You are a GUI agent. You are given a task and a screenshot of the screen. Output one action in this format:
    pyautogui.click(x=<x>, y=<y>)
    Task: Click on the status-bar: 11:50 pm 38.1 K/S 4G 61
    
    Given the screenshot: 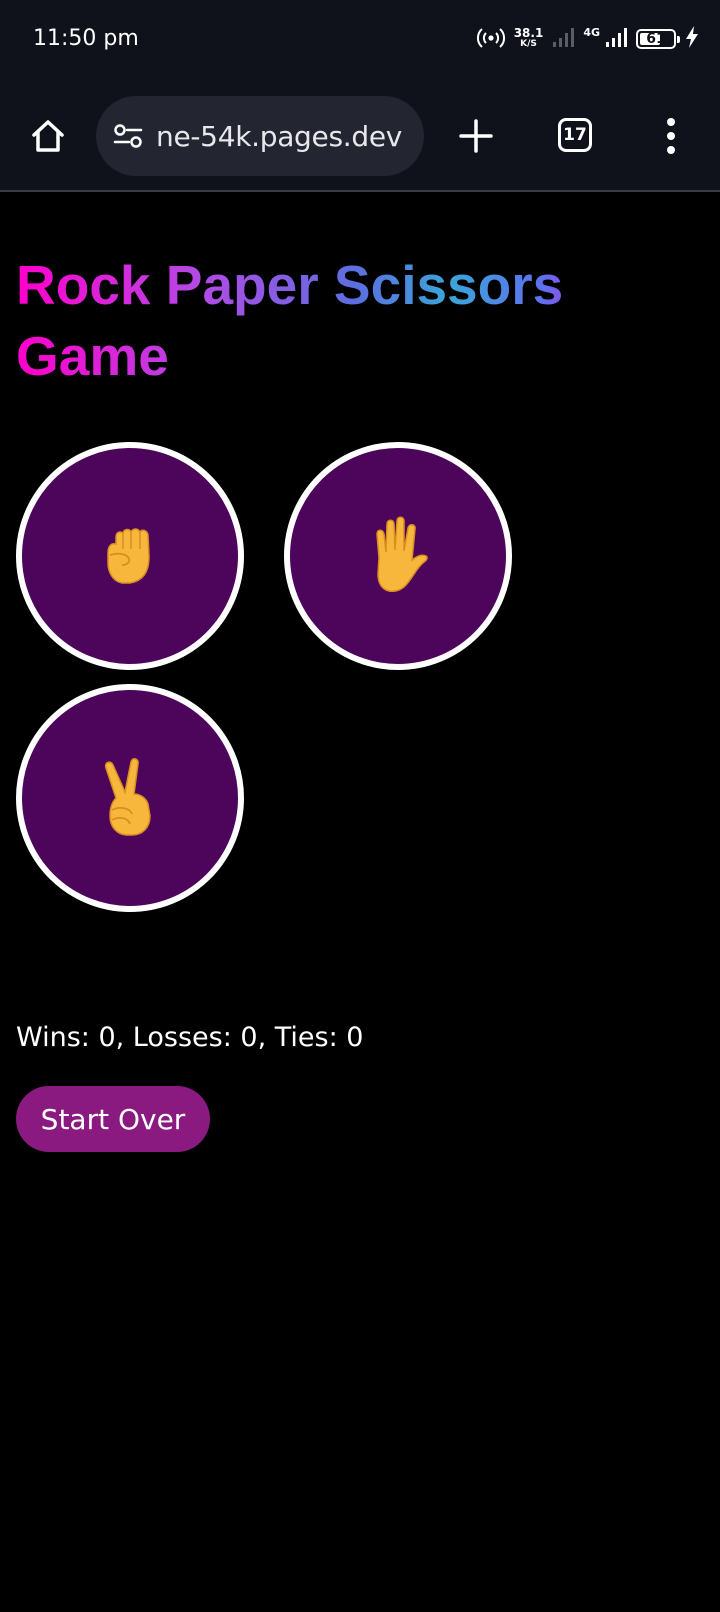 What is the action you would take?
    pyautogui.click(x=360, y=42)
    